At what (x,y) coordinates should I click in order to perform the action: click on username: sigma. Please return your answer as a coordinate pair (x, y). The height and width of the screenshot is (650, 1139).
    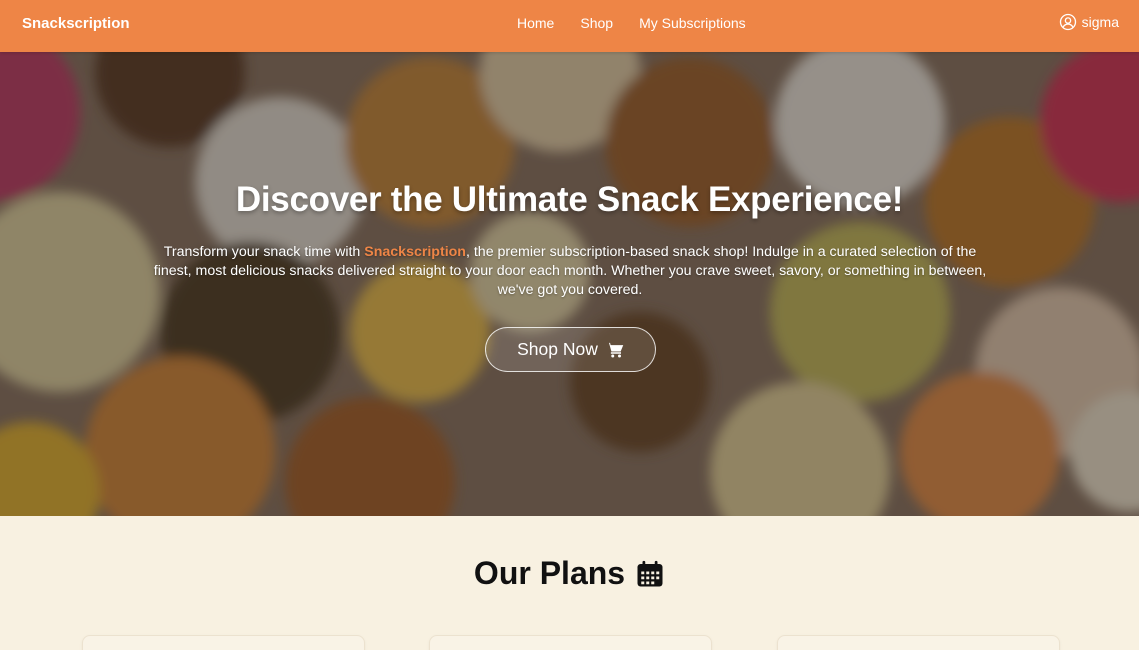
    Looking at the image, I should click on (1100, 22).